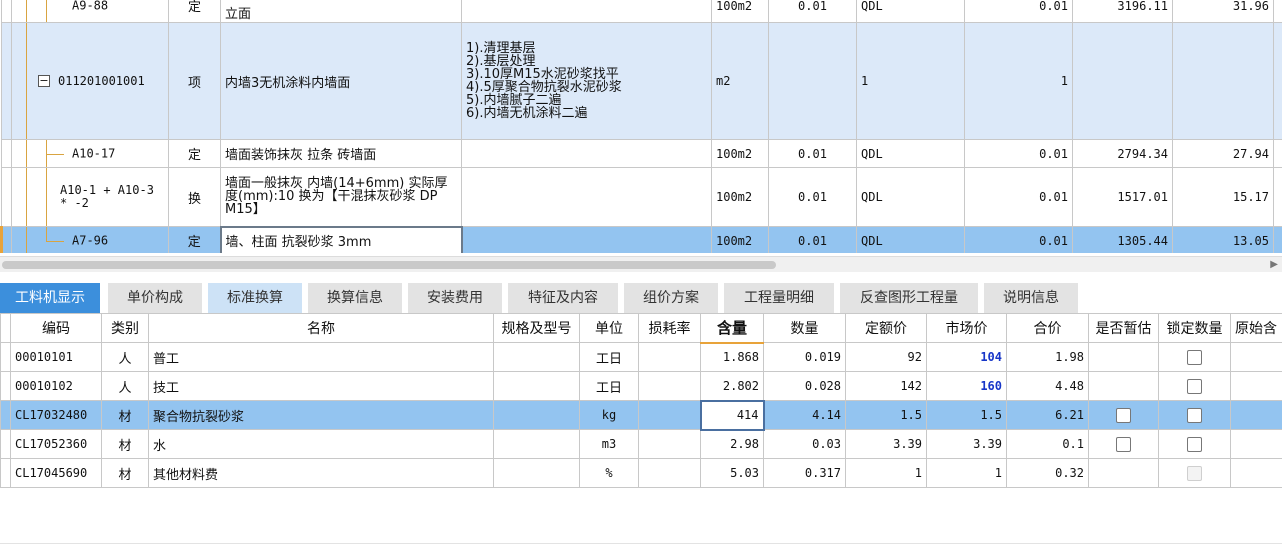 The height and width of the screenshot is (545, 1282). What do you see at coordinates (886, 328) in the screenshot?
I see `col-base-price: 定额价` at bounding box center [886, 328].